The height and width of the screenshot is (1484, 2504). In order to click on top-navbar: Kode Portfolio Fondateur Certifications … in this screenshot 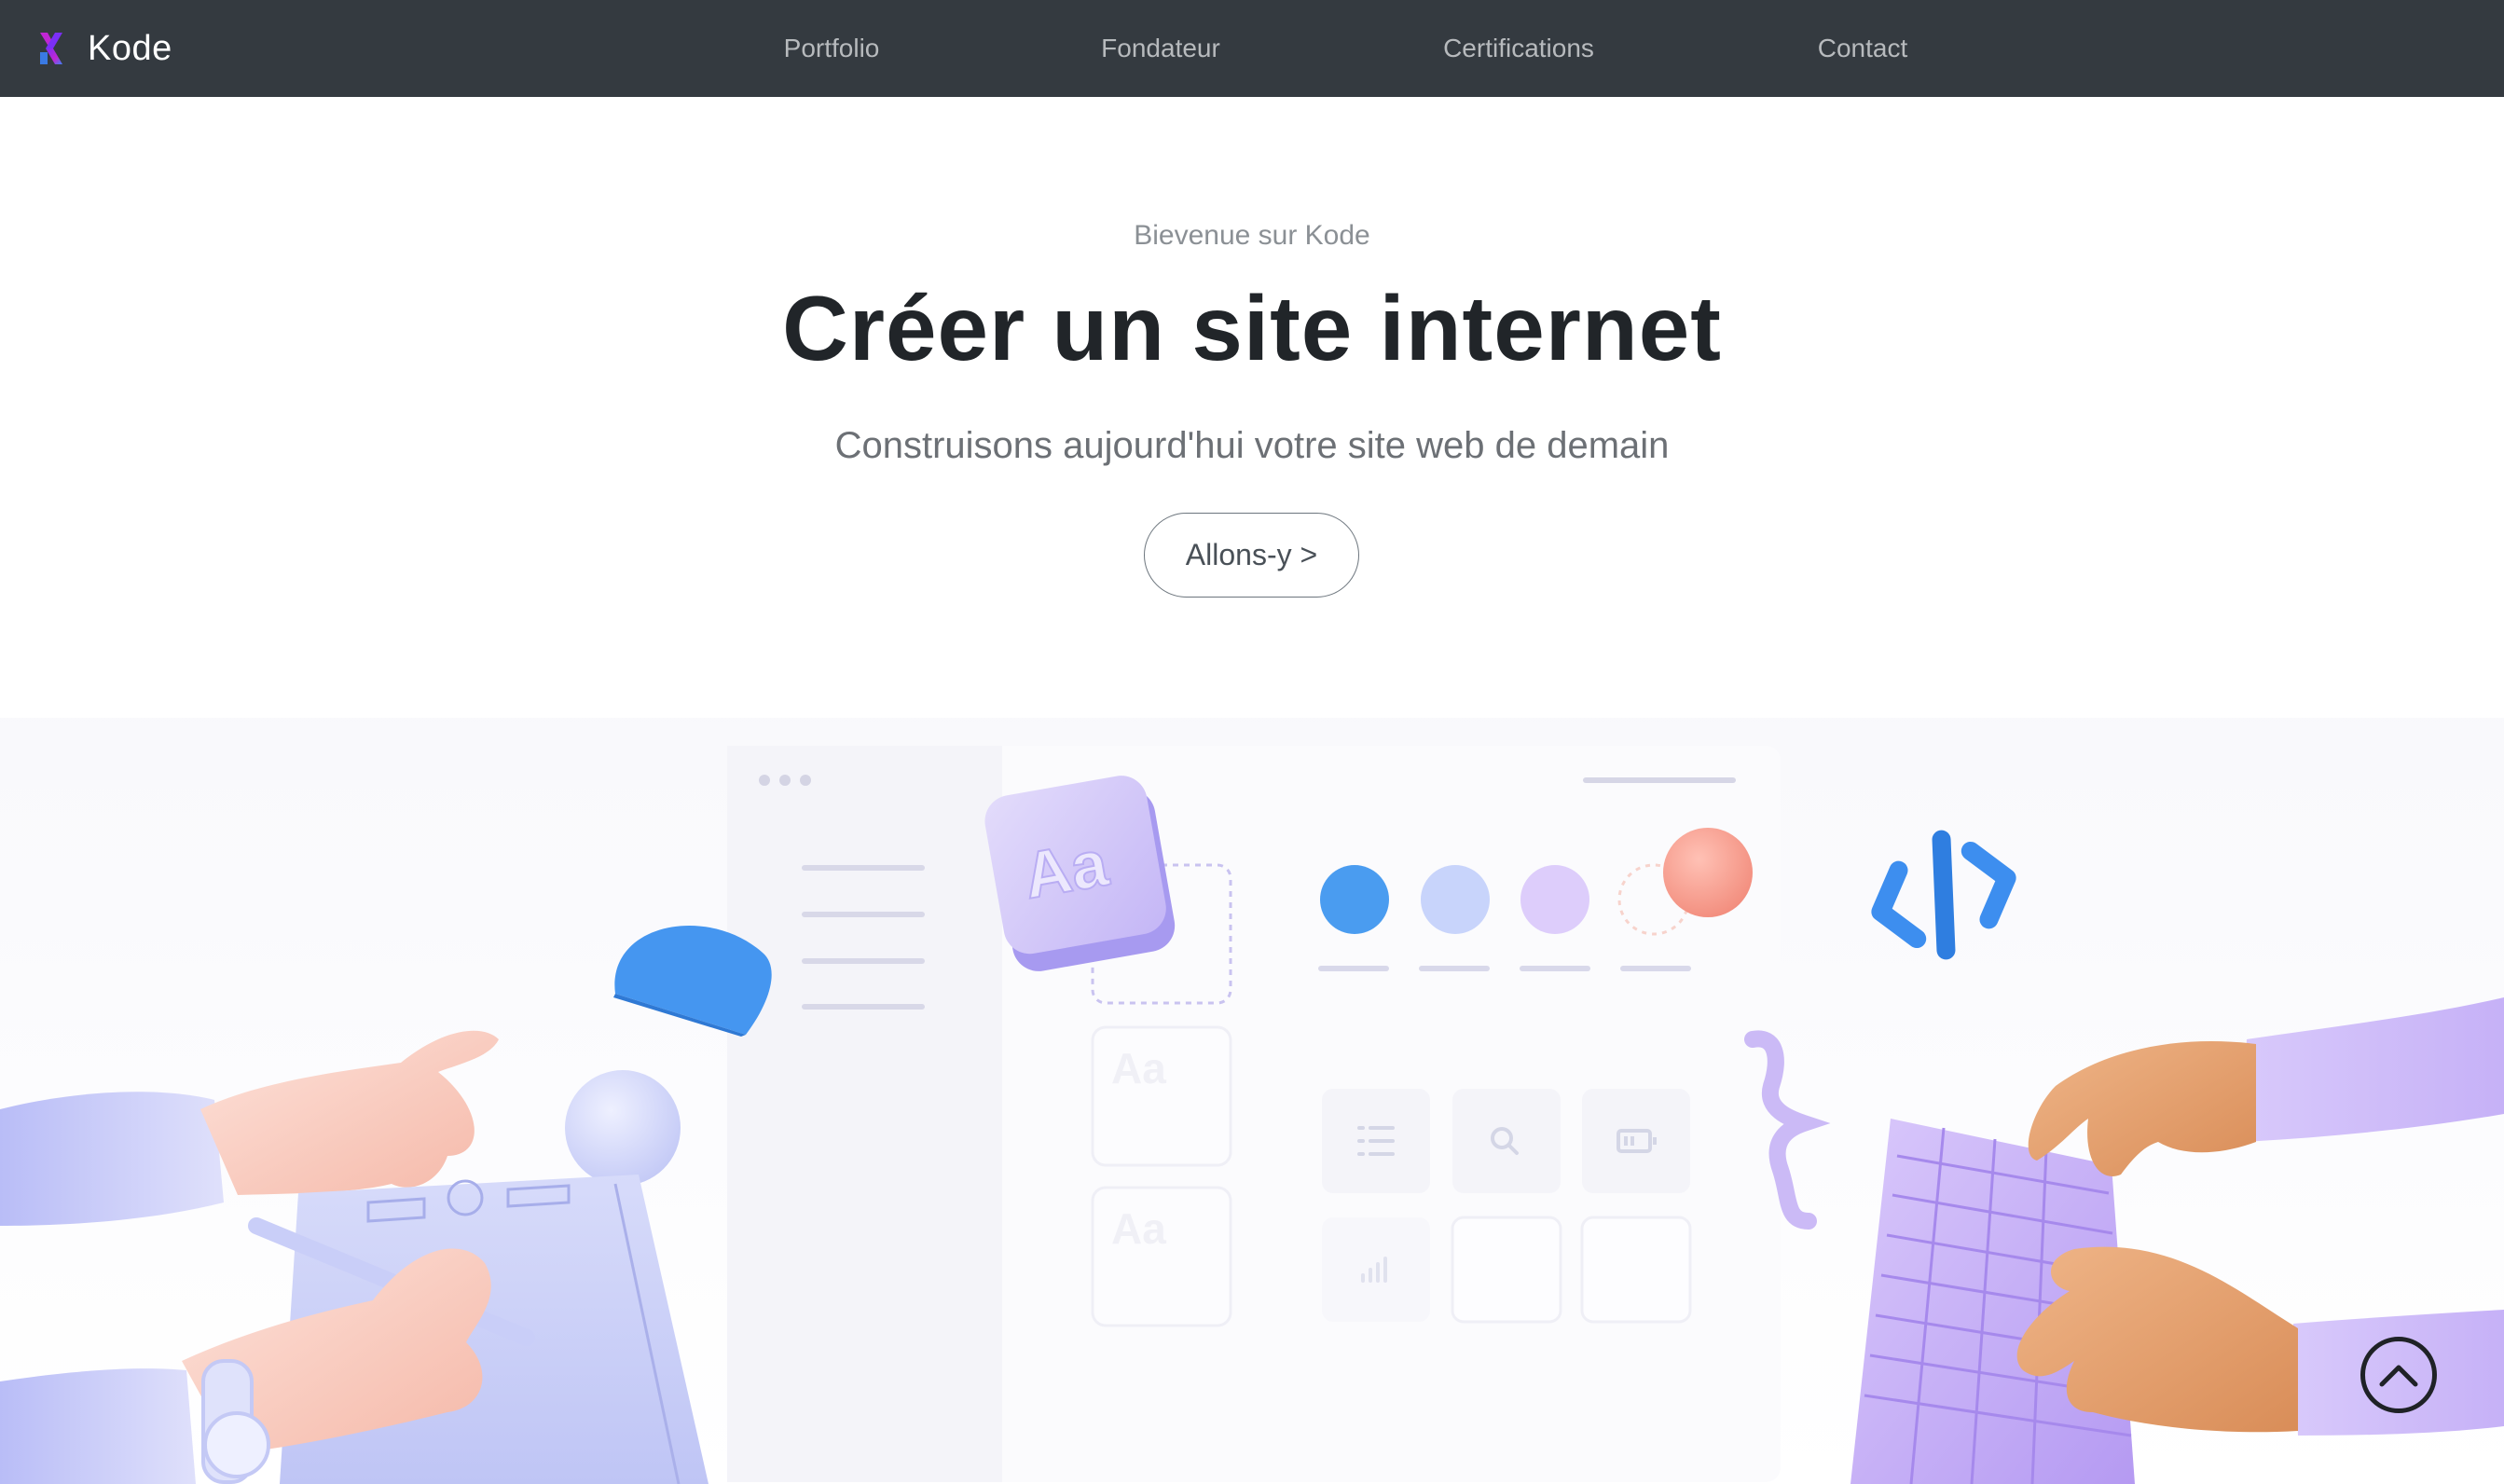, I will do `click(1252, 48)`.